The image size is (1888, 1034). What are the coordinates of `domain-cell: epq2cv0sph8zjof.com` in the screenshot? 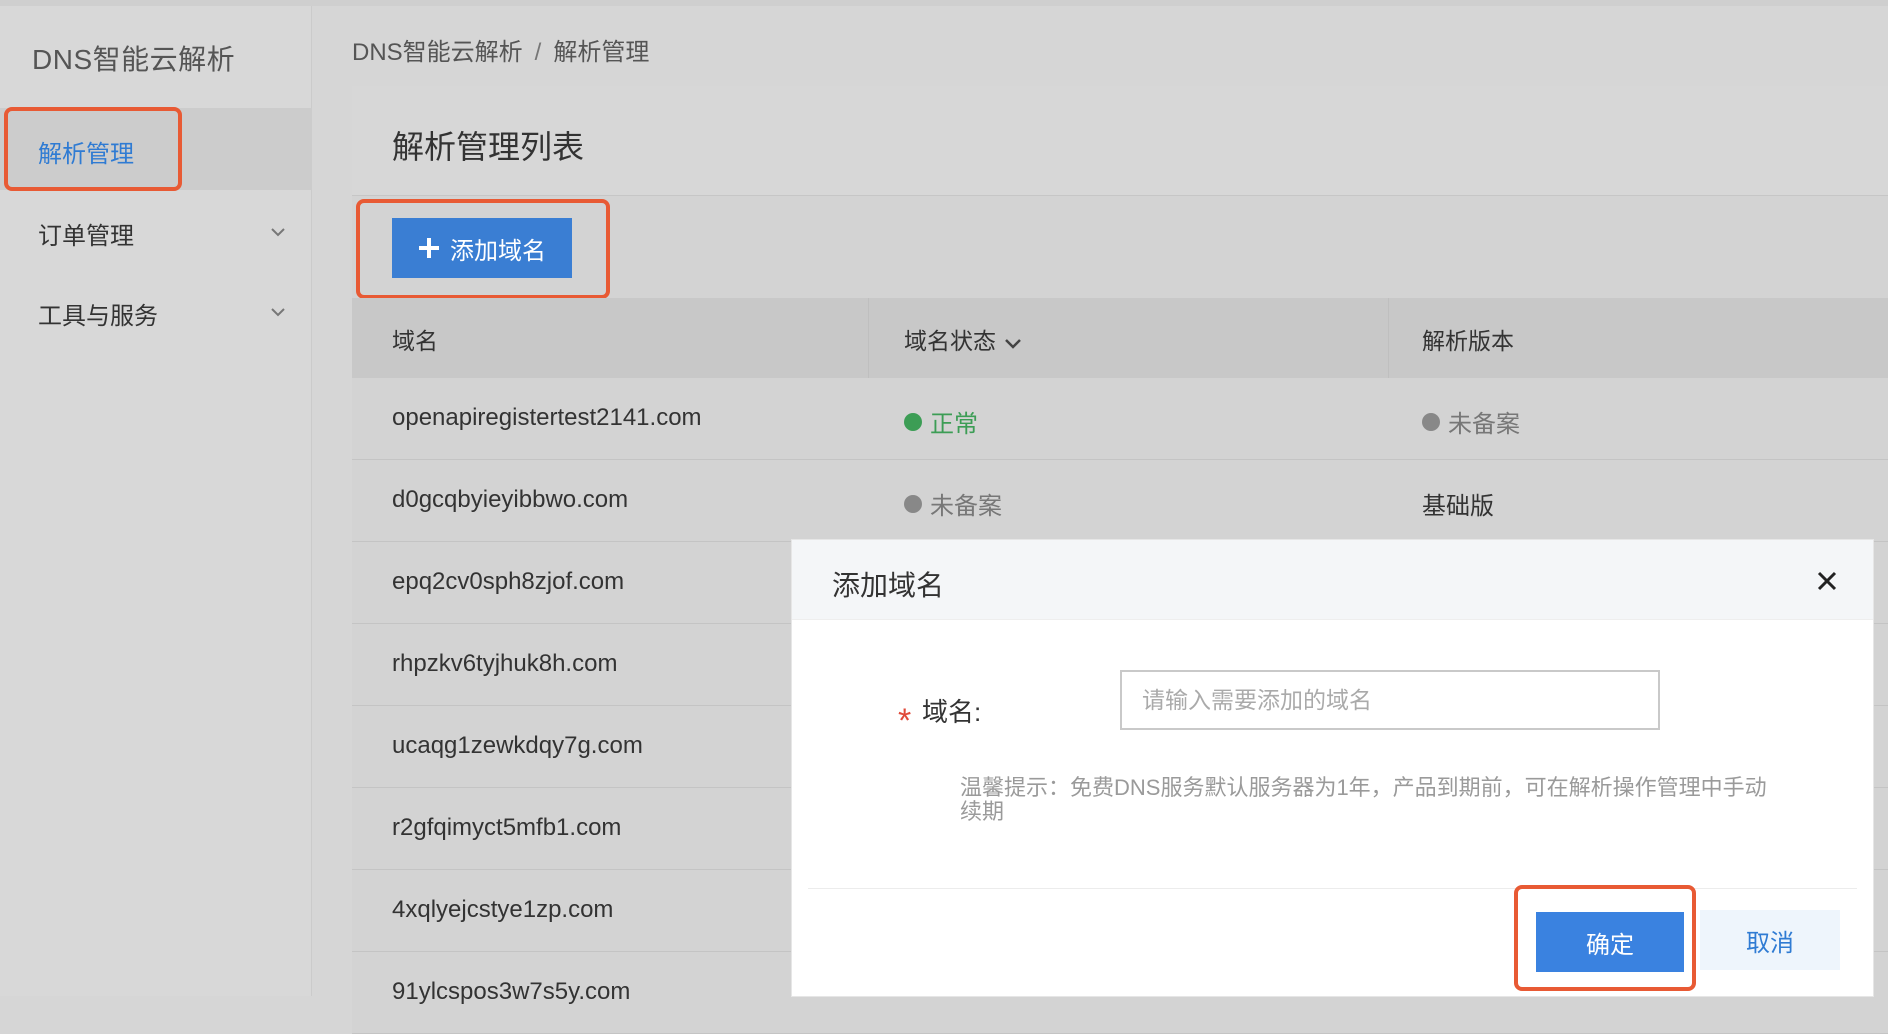 It's located at (508, 582).